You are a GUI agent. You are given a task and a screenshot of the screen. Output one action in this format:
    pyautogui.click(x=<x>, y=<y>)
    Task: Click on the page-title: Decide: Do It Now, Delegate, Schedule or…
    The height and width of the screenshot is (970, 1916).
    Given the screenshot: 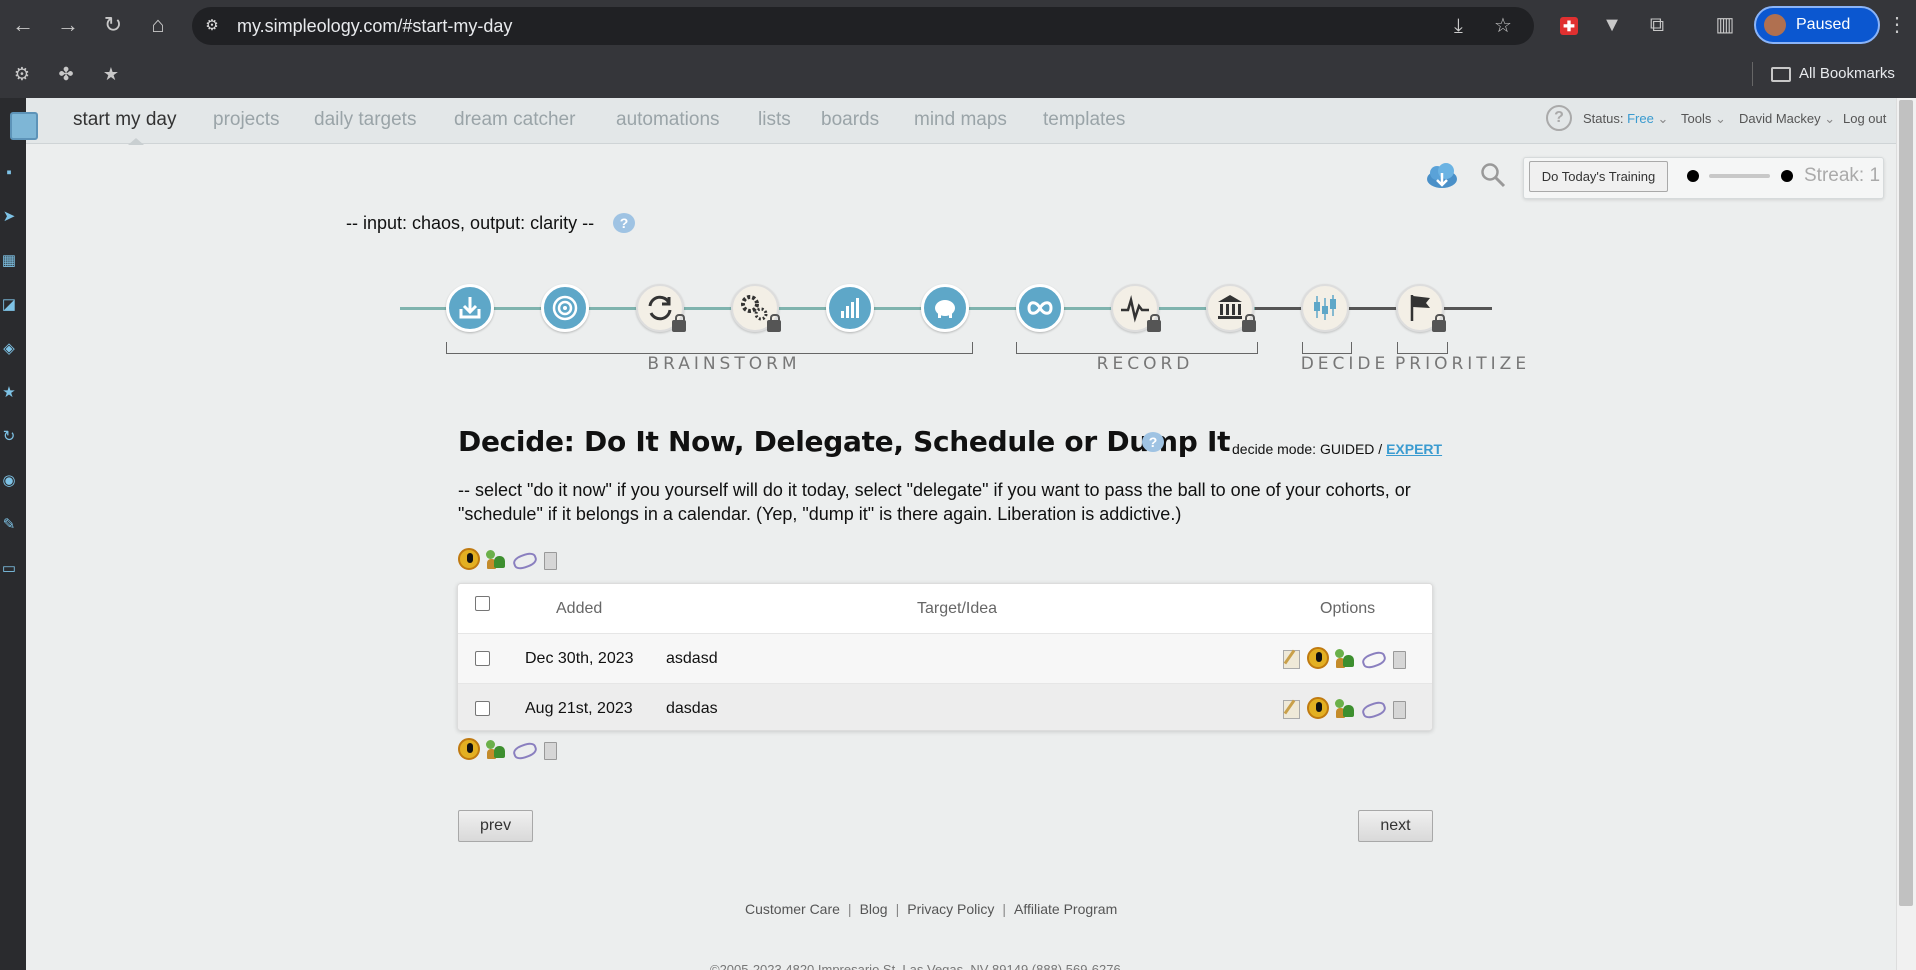 What is the action you would take?
    pyautogui.click(x=844, y=441)
    